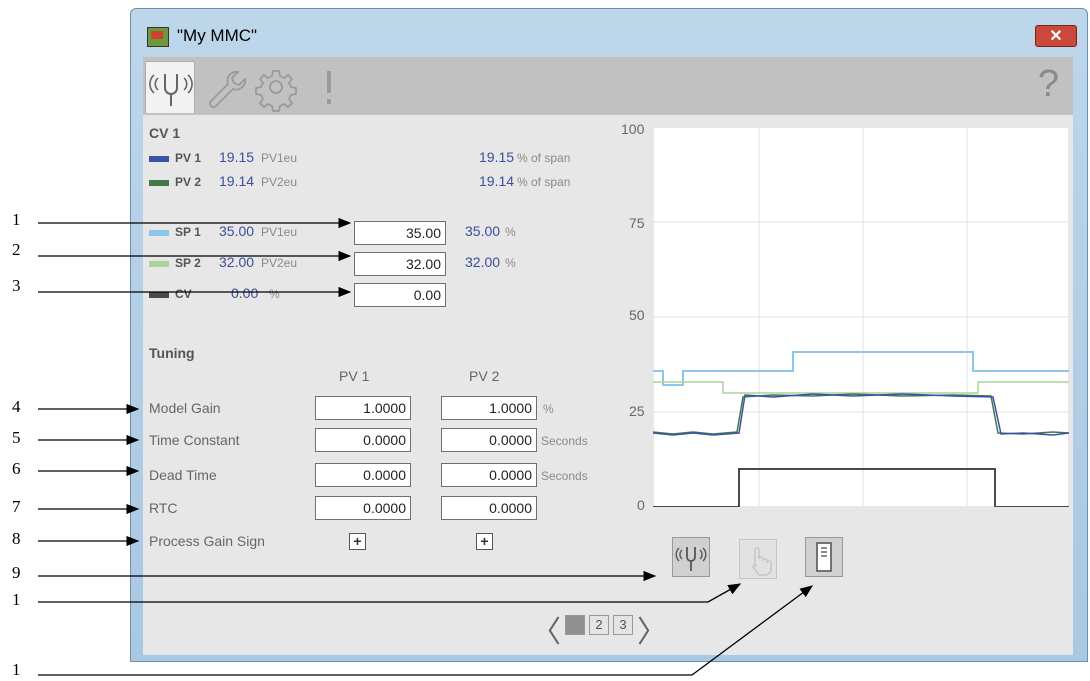  I want to click on pv2-percent-unit: % of span, so click(544, 182).